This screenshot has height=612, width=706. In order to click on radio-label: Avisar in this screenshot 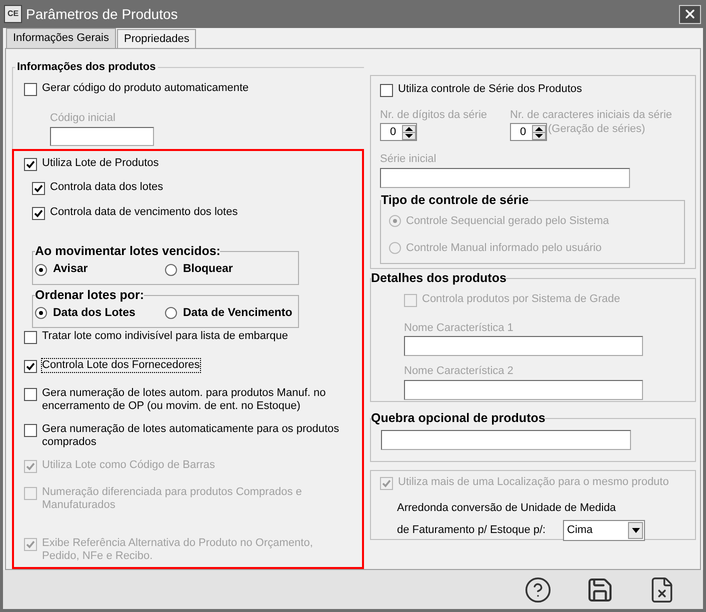, I will do `click(70, 270)`.